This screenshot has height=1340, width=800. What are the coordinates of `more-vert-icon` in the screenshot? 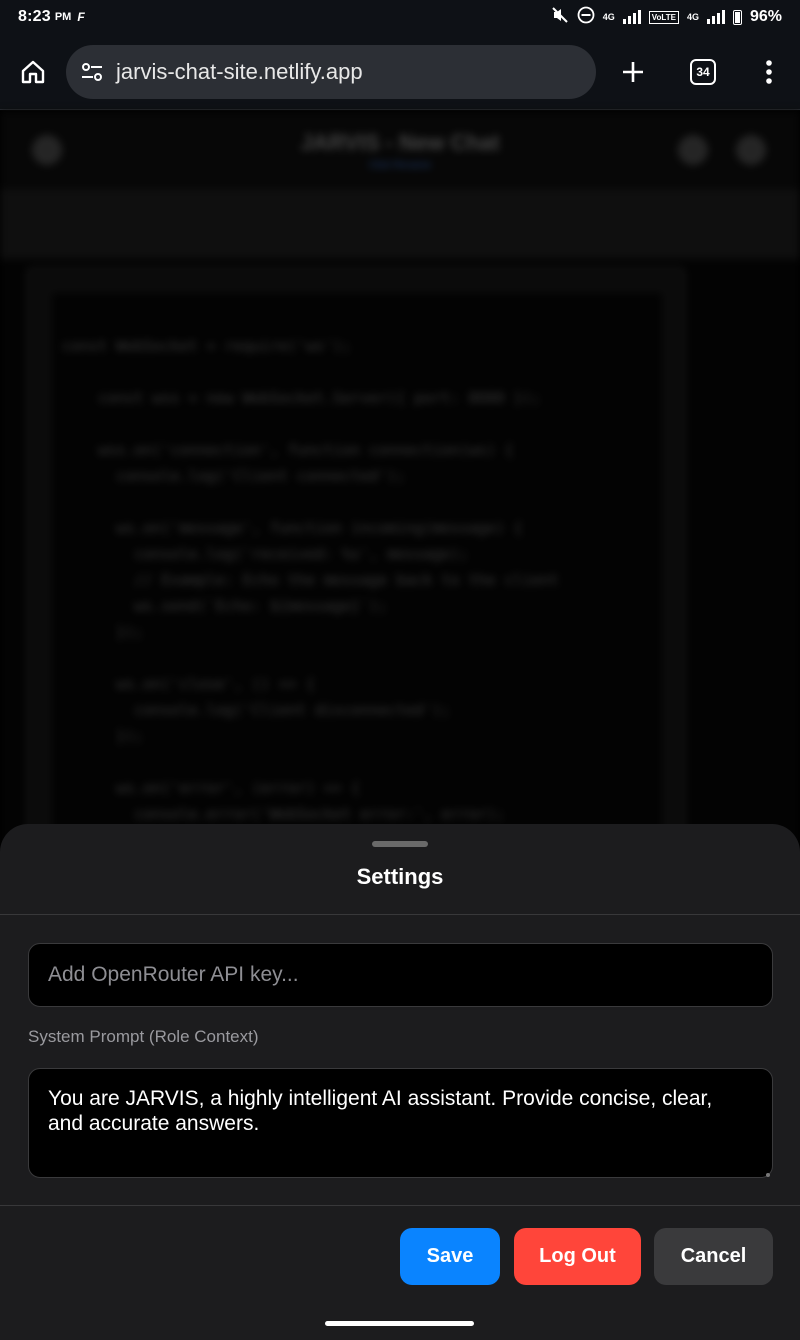 It's located at (769, 71).